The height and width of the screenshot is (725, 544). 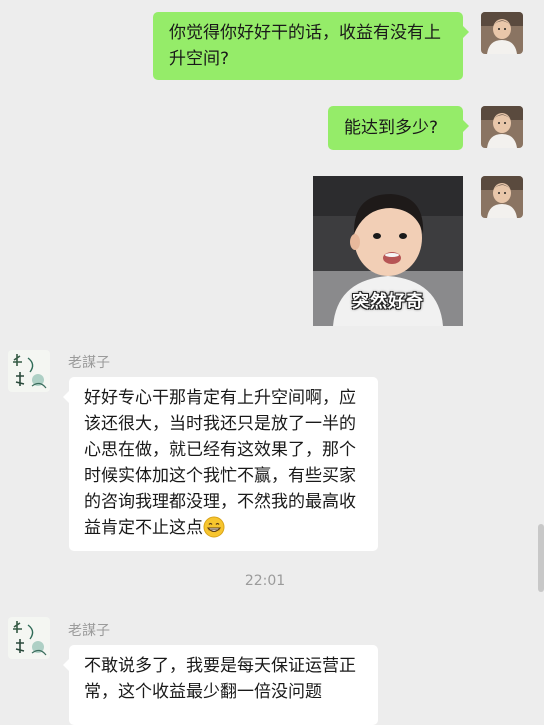 I want to click on message-text-4: 不敢说多了，我要是每天保证运营正常，这个收益最少翻一倍没问题, so click(x=220, y=679).